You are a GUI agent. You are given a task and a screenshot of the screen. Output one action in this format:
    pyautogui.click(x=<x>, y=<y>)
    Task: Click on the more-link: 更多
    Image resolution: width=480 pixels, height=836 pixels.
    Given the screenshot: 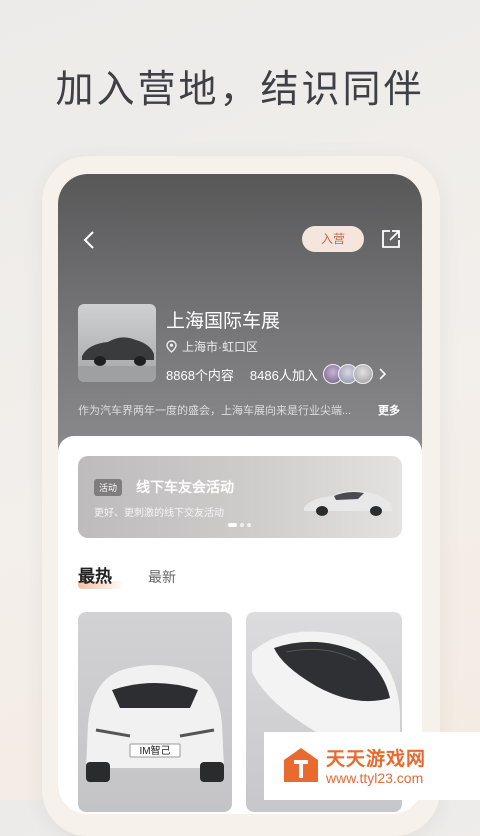 What is the action you would take?
    pyautogui.click(x=389, y=410)
    